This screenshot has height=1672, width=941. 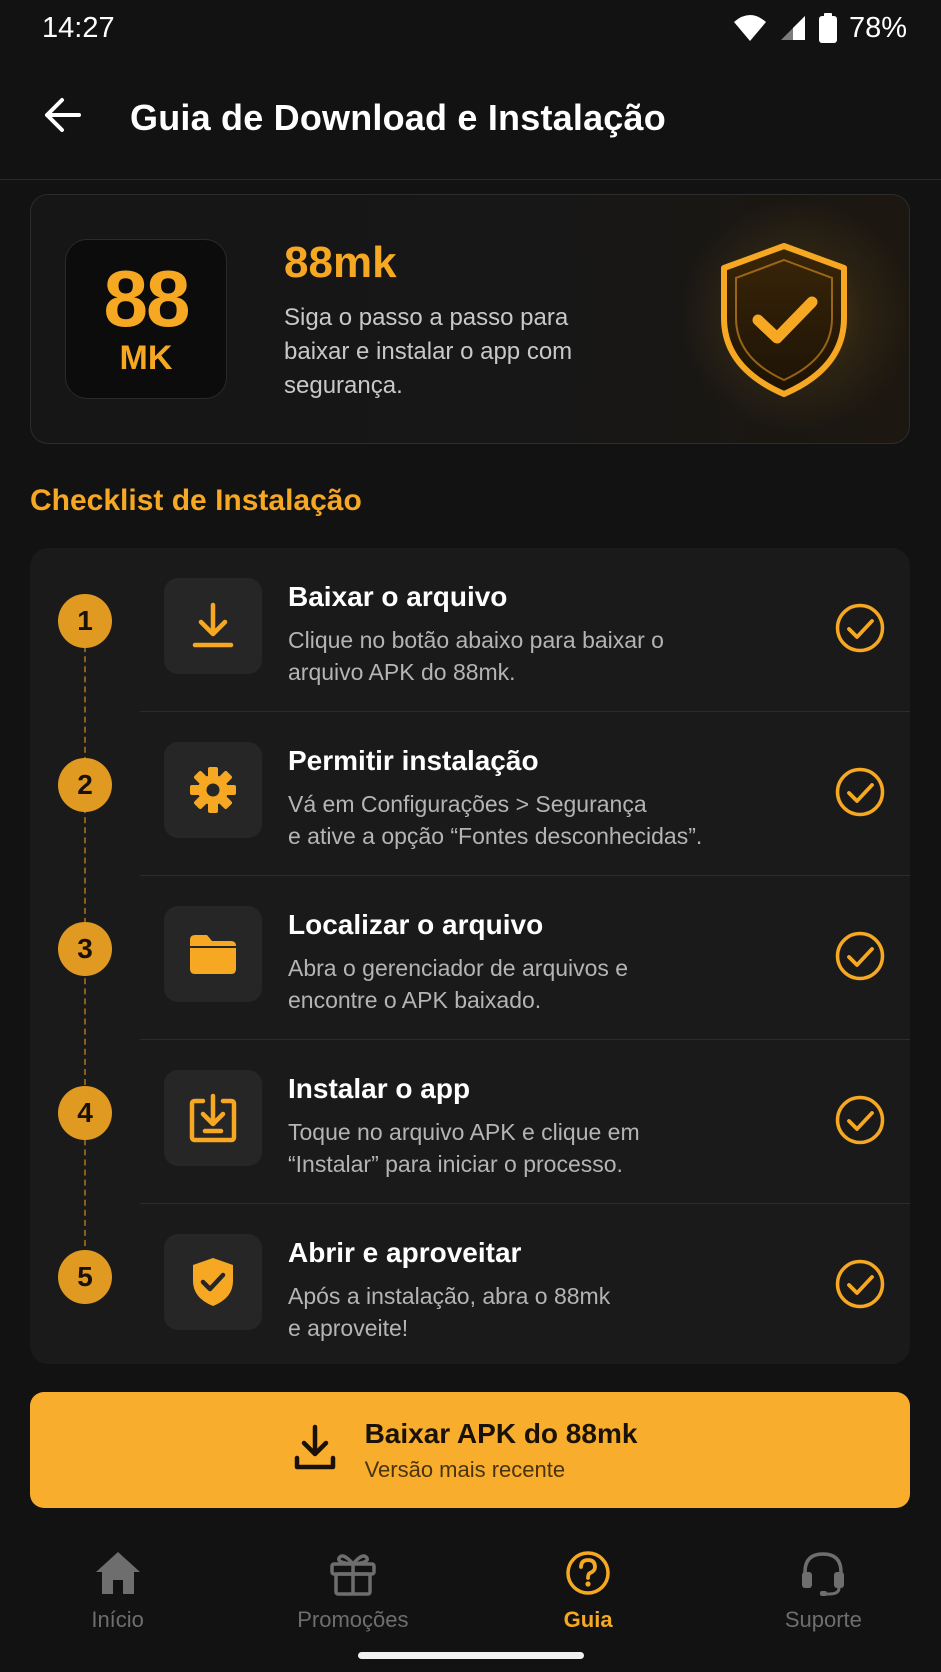 I want to click on back-button, so click(x=65, y=117).